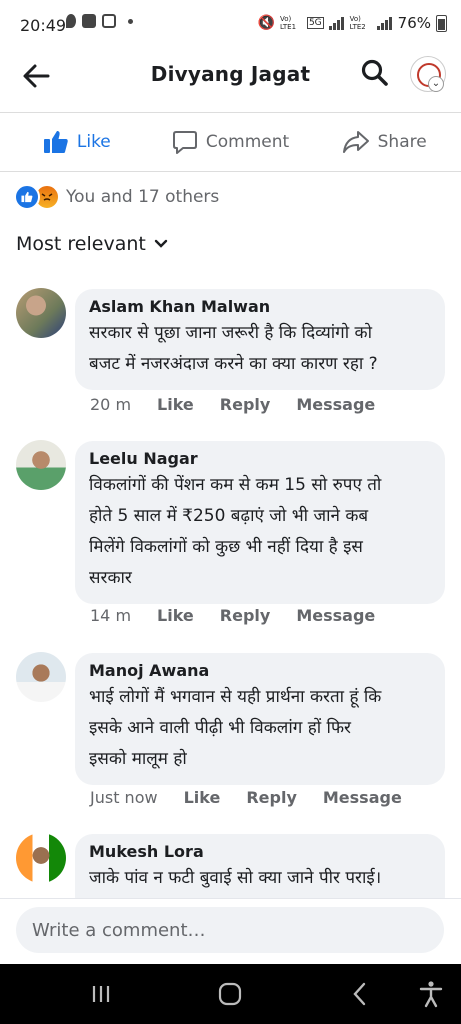 The width and height of the screenshot is (461, 1024). Describe the element at coordinates (357, 23) in the screenshot. I see `carrier2-label: Vo) LTE2` at that location.